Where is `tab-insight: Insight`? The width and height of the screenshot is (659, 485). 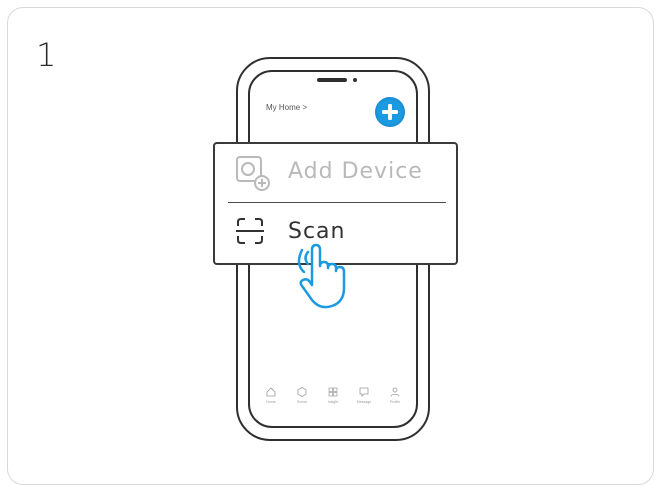 tab-insight: Insight is located at coordinates (333, 395).